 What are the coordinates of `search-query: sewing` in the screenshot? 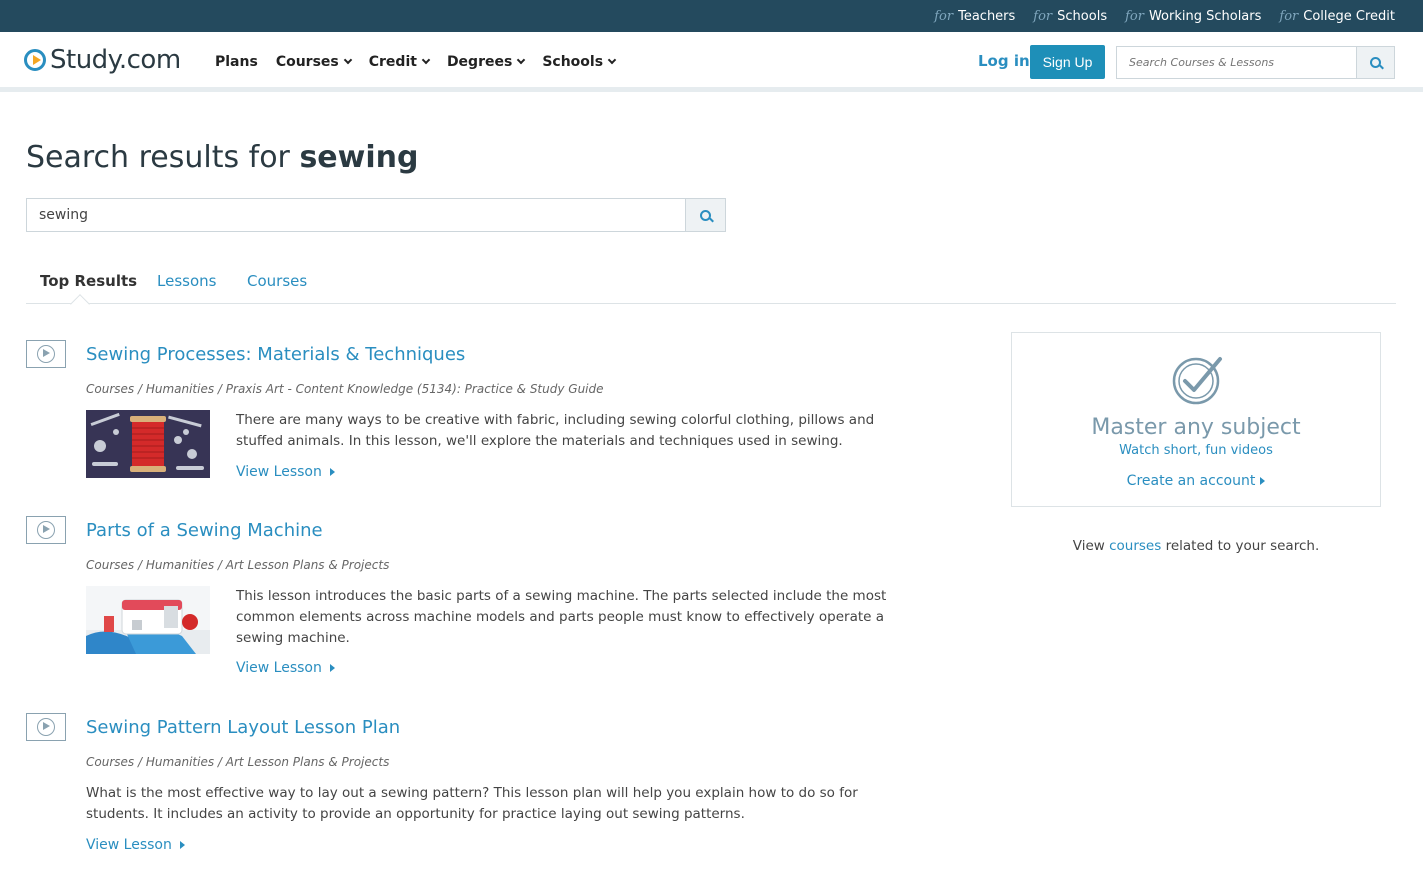 It's located at (359, 157).